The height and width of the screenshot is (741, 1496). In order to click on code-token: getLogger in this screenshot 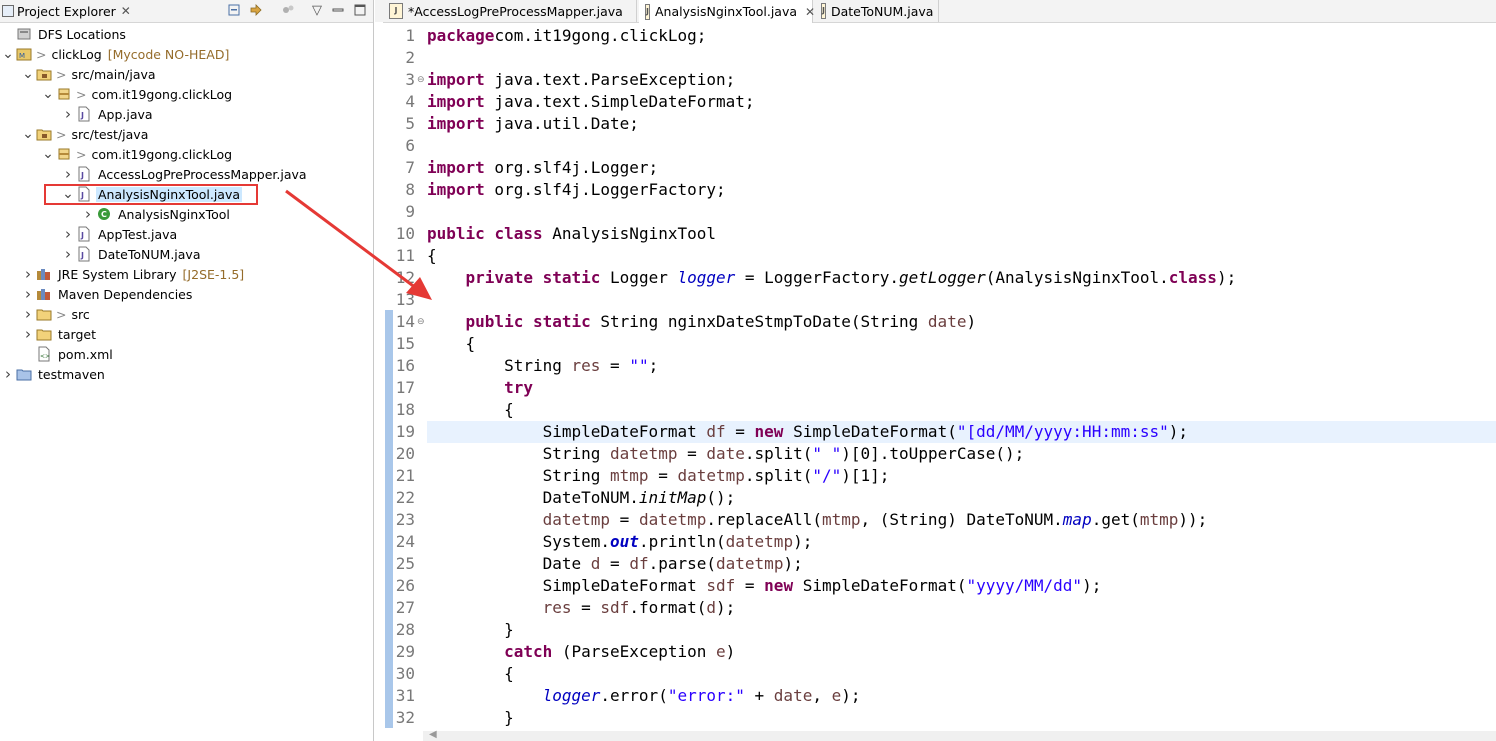, I will do `click(942, 277)`.